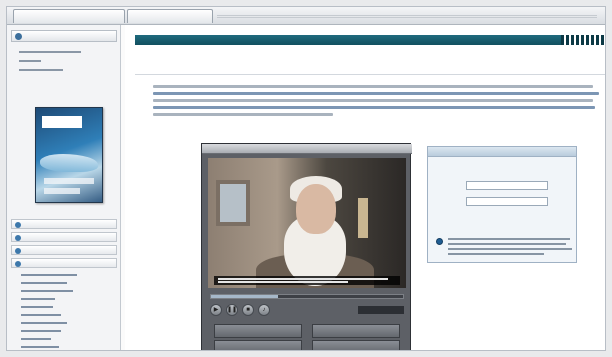 This screenshot has width=612, height=357. I want to click on sidebar-subitem-7-placeholder, so click(44, 322).